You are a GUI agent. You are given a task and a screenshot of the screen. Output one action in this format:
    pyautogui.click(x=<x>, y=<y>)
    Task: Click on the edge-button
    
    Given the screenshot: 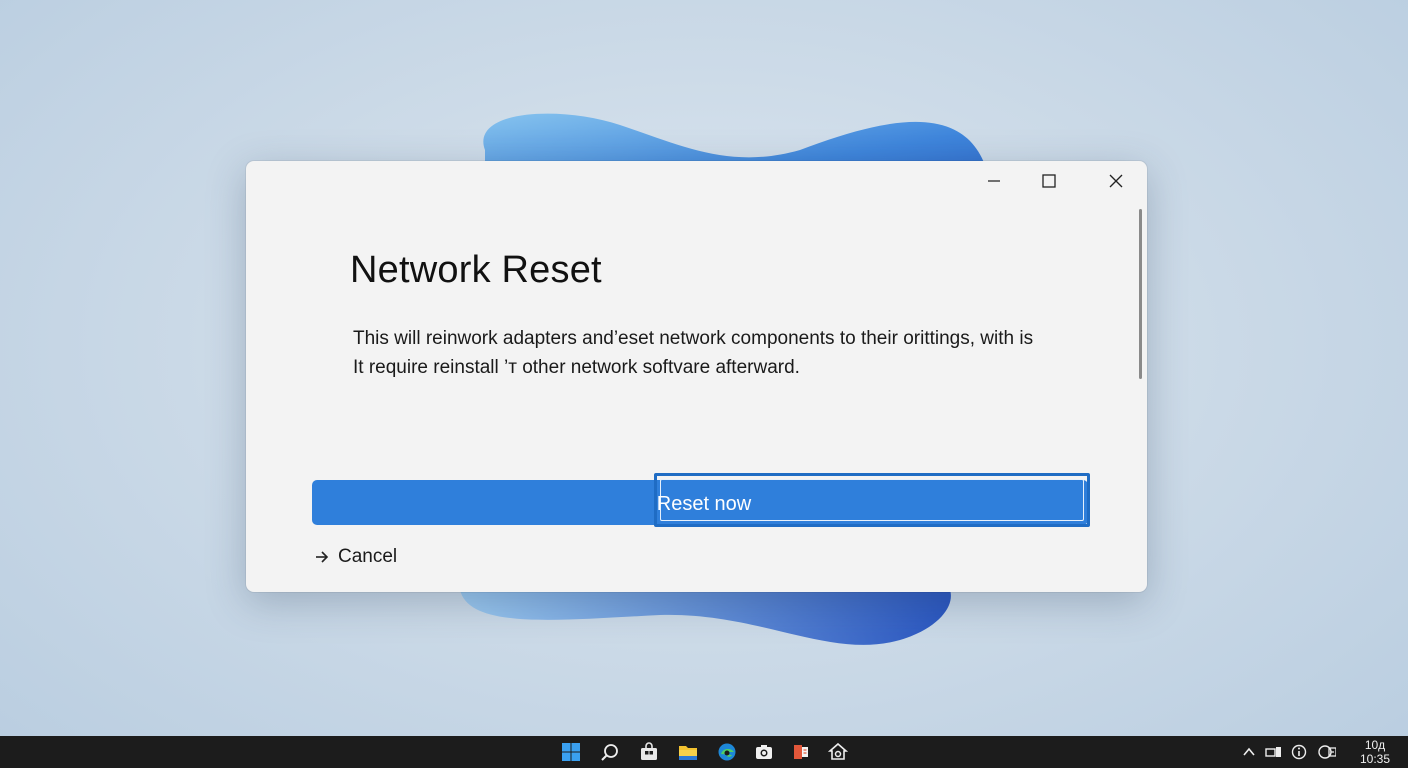 What is the action you would take?
    pyautogui.click(x=727, y=752)
    